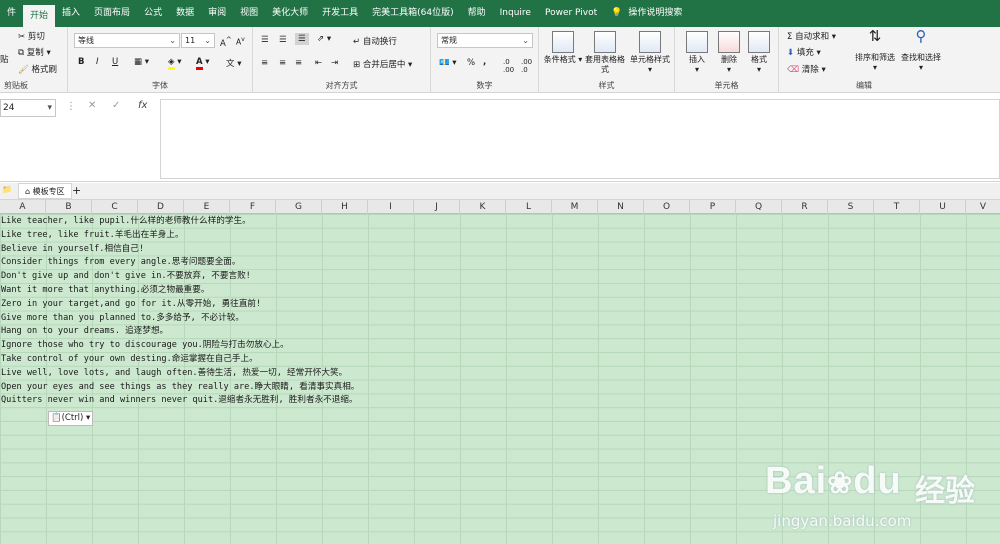 The width and height of the screenshot is (1000, 544). What do you see at coordinates (484, 62) in the screenshot?
I see `comma-button: ,` at bounding box center [484, 62].